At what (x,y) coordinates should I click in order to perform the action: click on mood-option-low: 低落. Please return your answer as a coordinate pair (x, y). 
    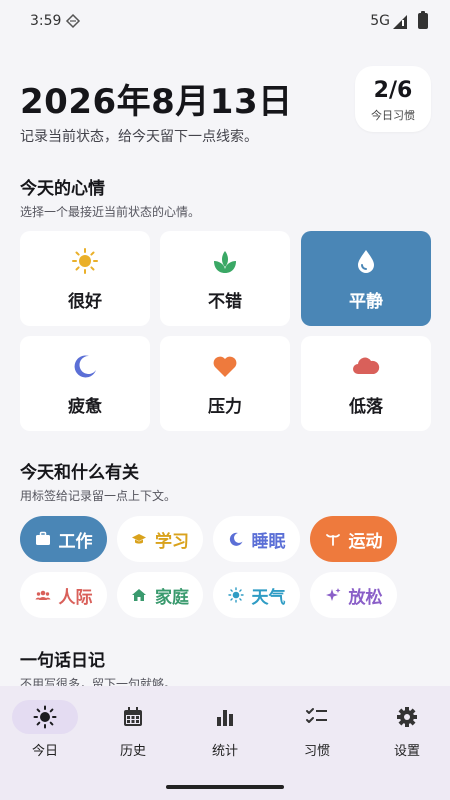
    Looking at the image, I should click on (366, 383).